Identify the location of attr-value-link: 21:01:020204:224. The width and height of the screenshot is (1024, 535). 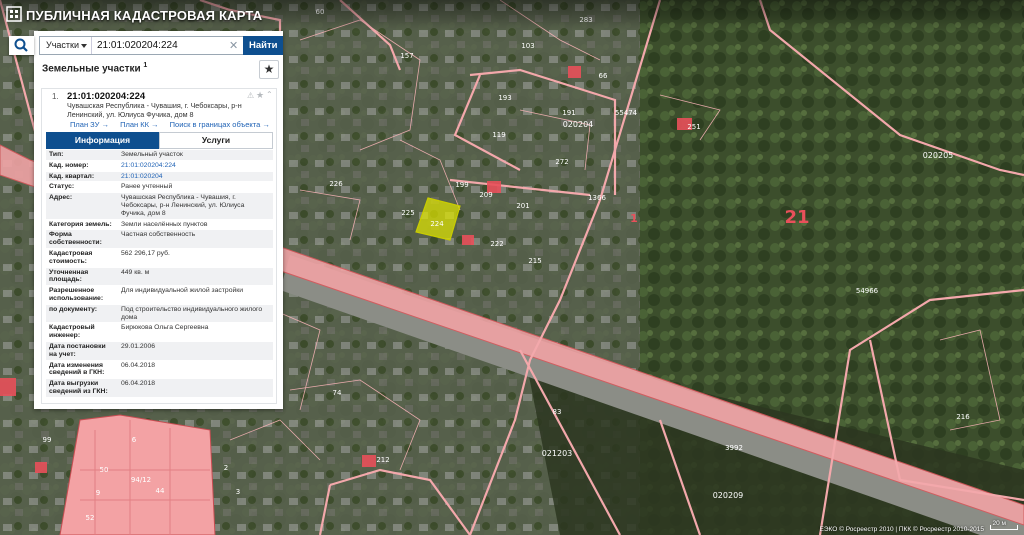
(195, 166).